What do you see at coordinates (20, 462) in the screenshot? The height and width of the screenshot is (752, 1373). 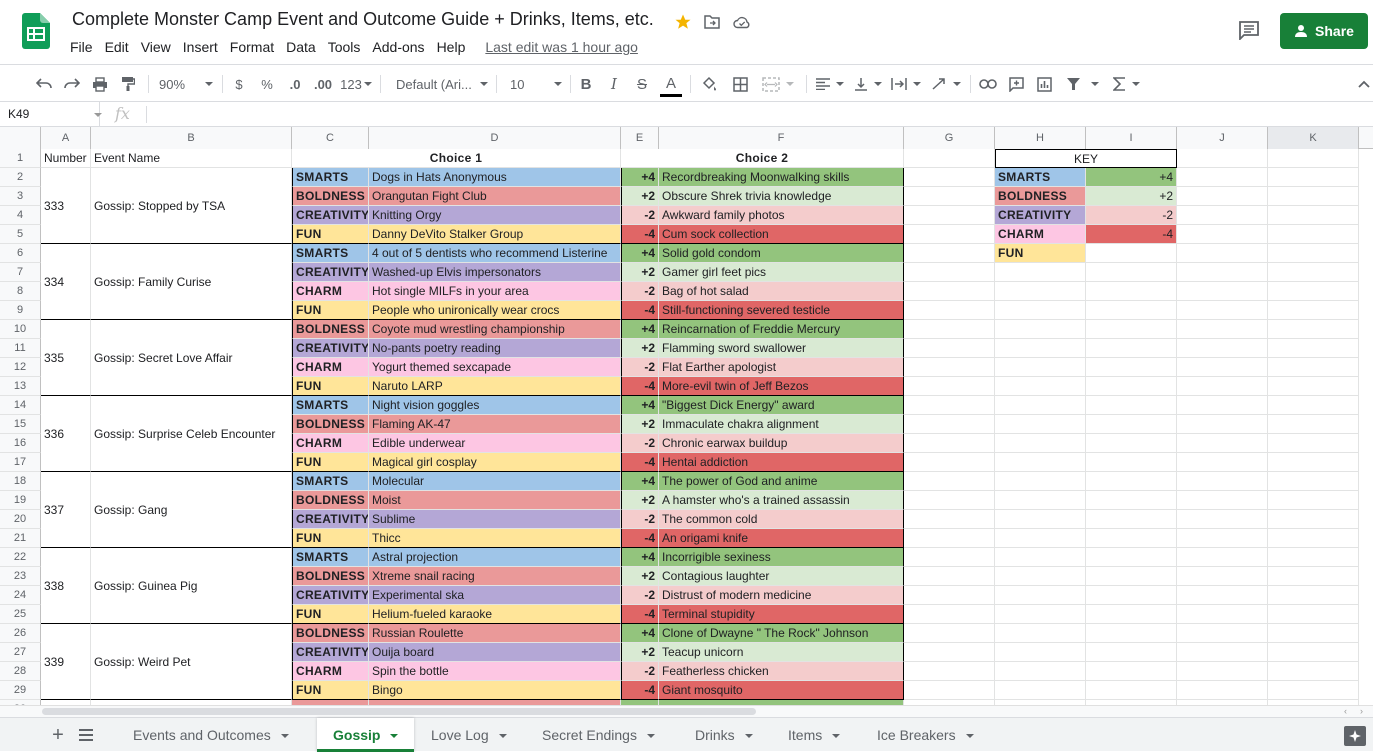 I see `row-header: 17` at bounding box center [20, 462].